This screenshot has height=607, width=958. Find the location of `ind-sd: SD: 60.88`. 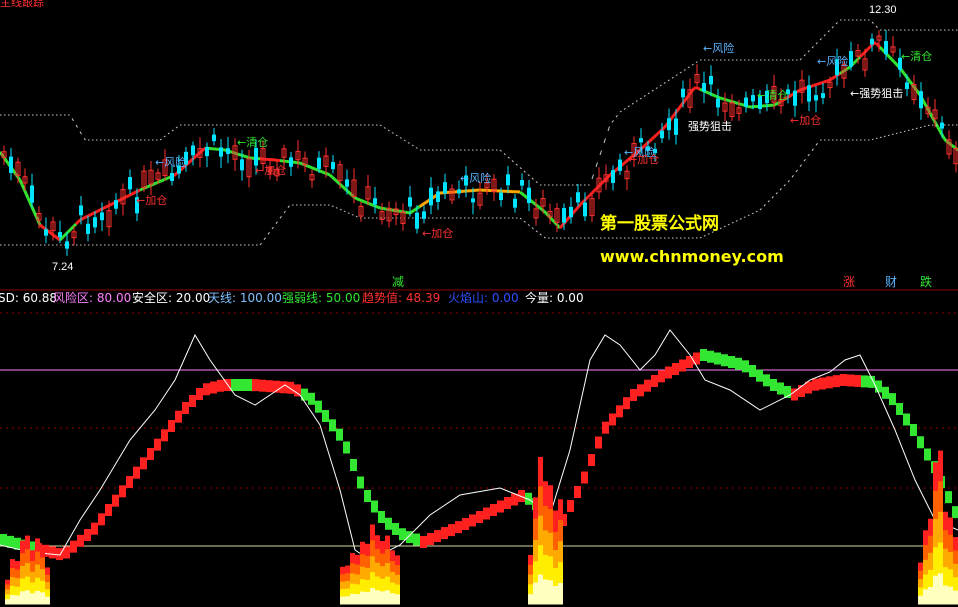

ind-sd: SD: 60.88 is located at coordinates (28, 298).